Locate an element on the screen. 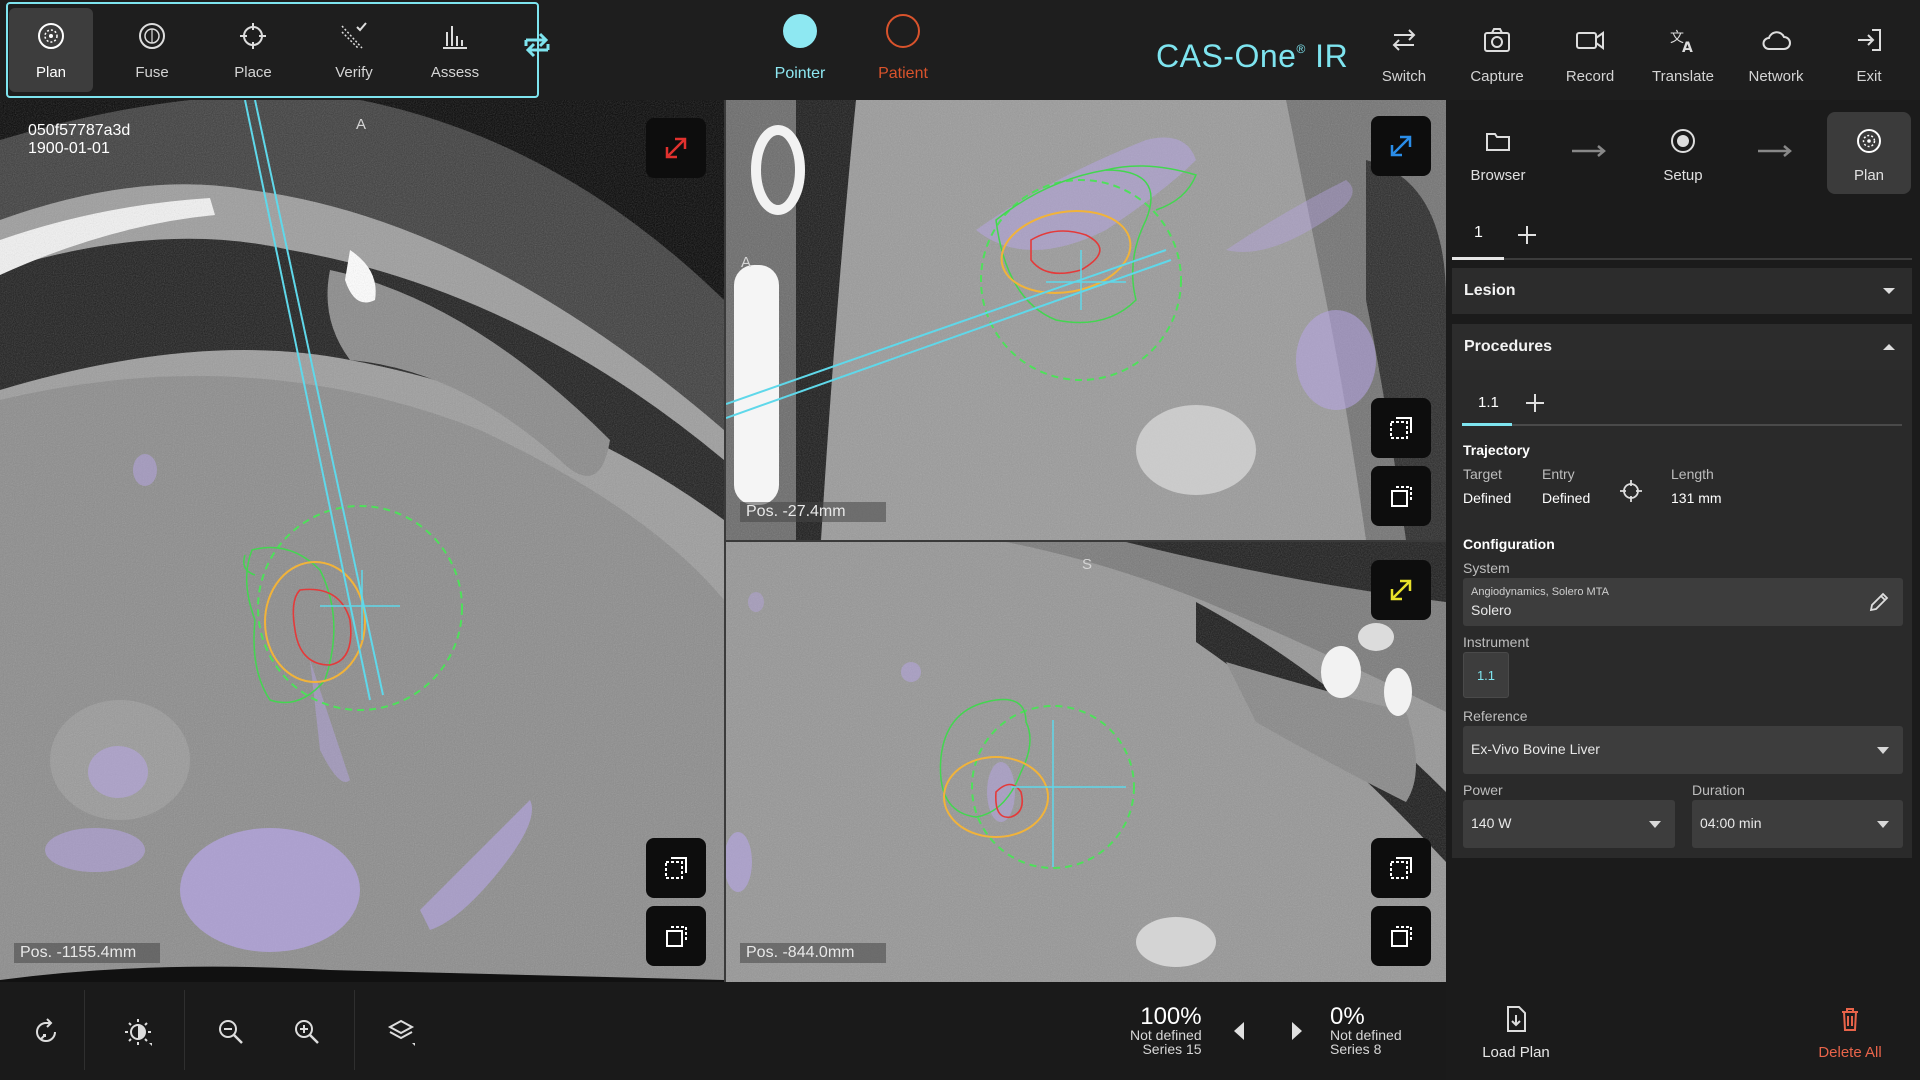 The width and height of the screenshot is (1920, 1080). svg-text: A is located at coordinates (1687, 48).